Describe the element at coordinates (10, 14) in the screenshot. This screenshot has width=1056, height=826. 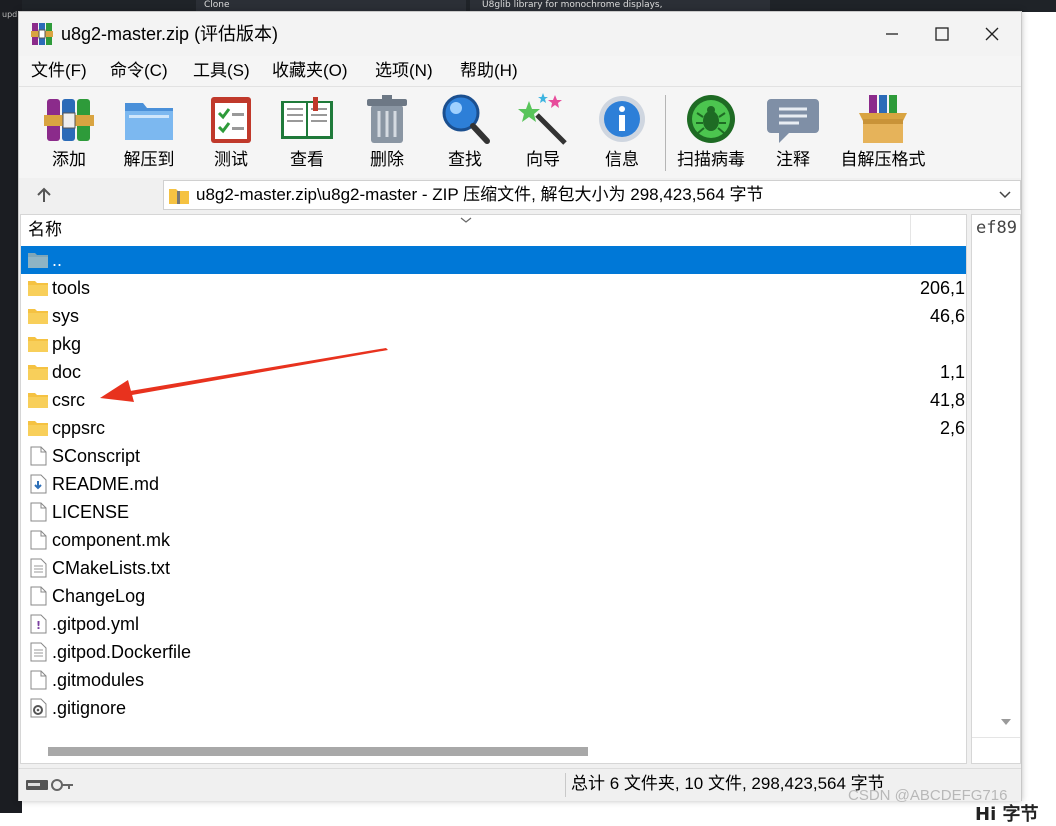
I see `background-left-text: upd` at that location.